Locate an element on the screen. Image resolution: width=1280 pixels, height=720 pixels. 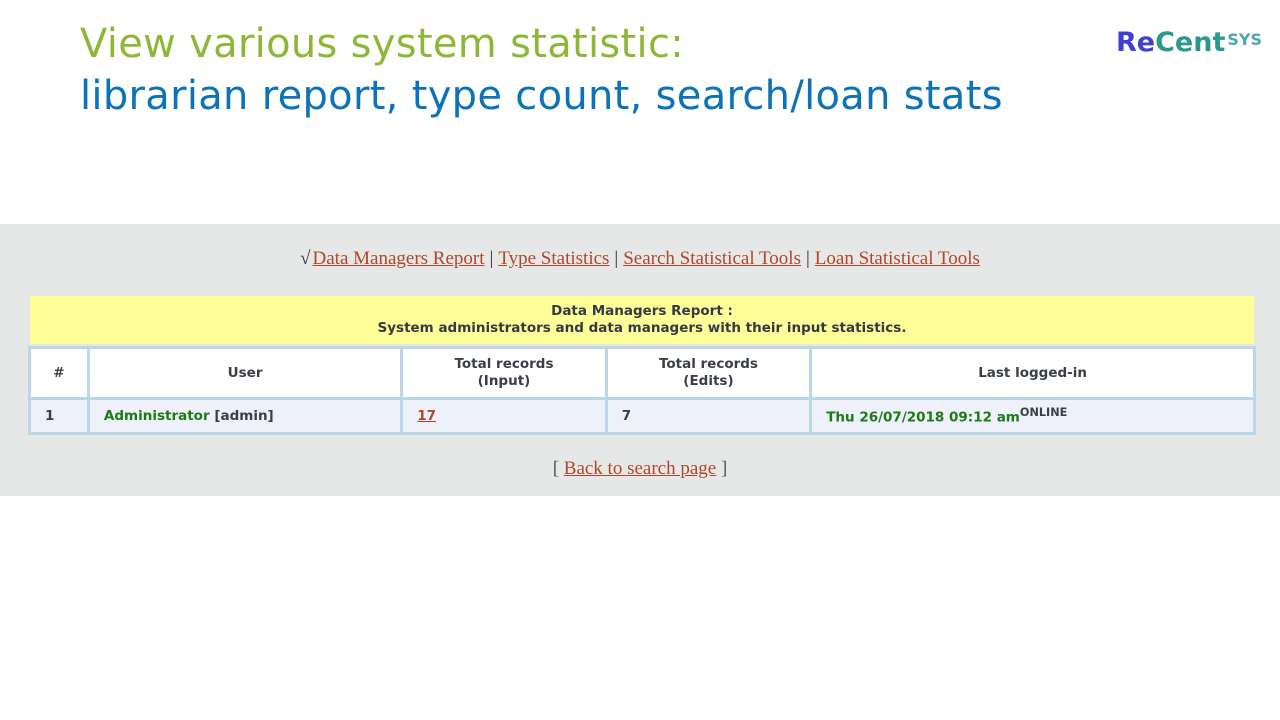
user-login: [admin] is located at coordinates (244, 416).